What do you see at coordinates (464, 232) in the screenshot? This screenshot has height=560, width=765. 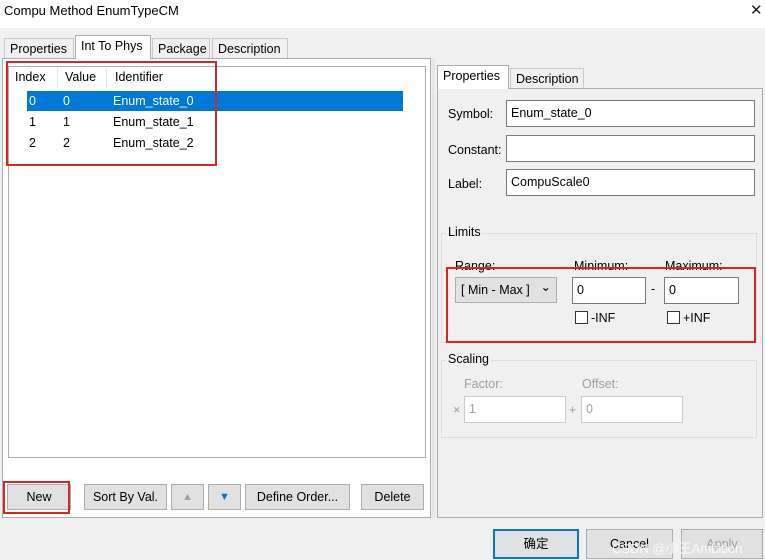 I see `limits-title: Limits` at bounding box center [464, 232].